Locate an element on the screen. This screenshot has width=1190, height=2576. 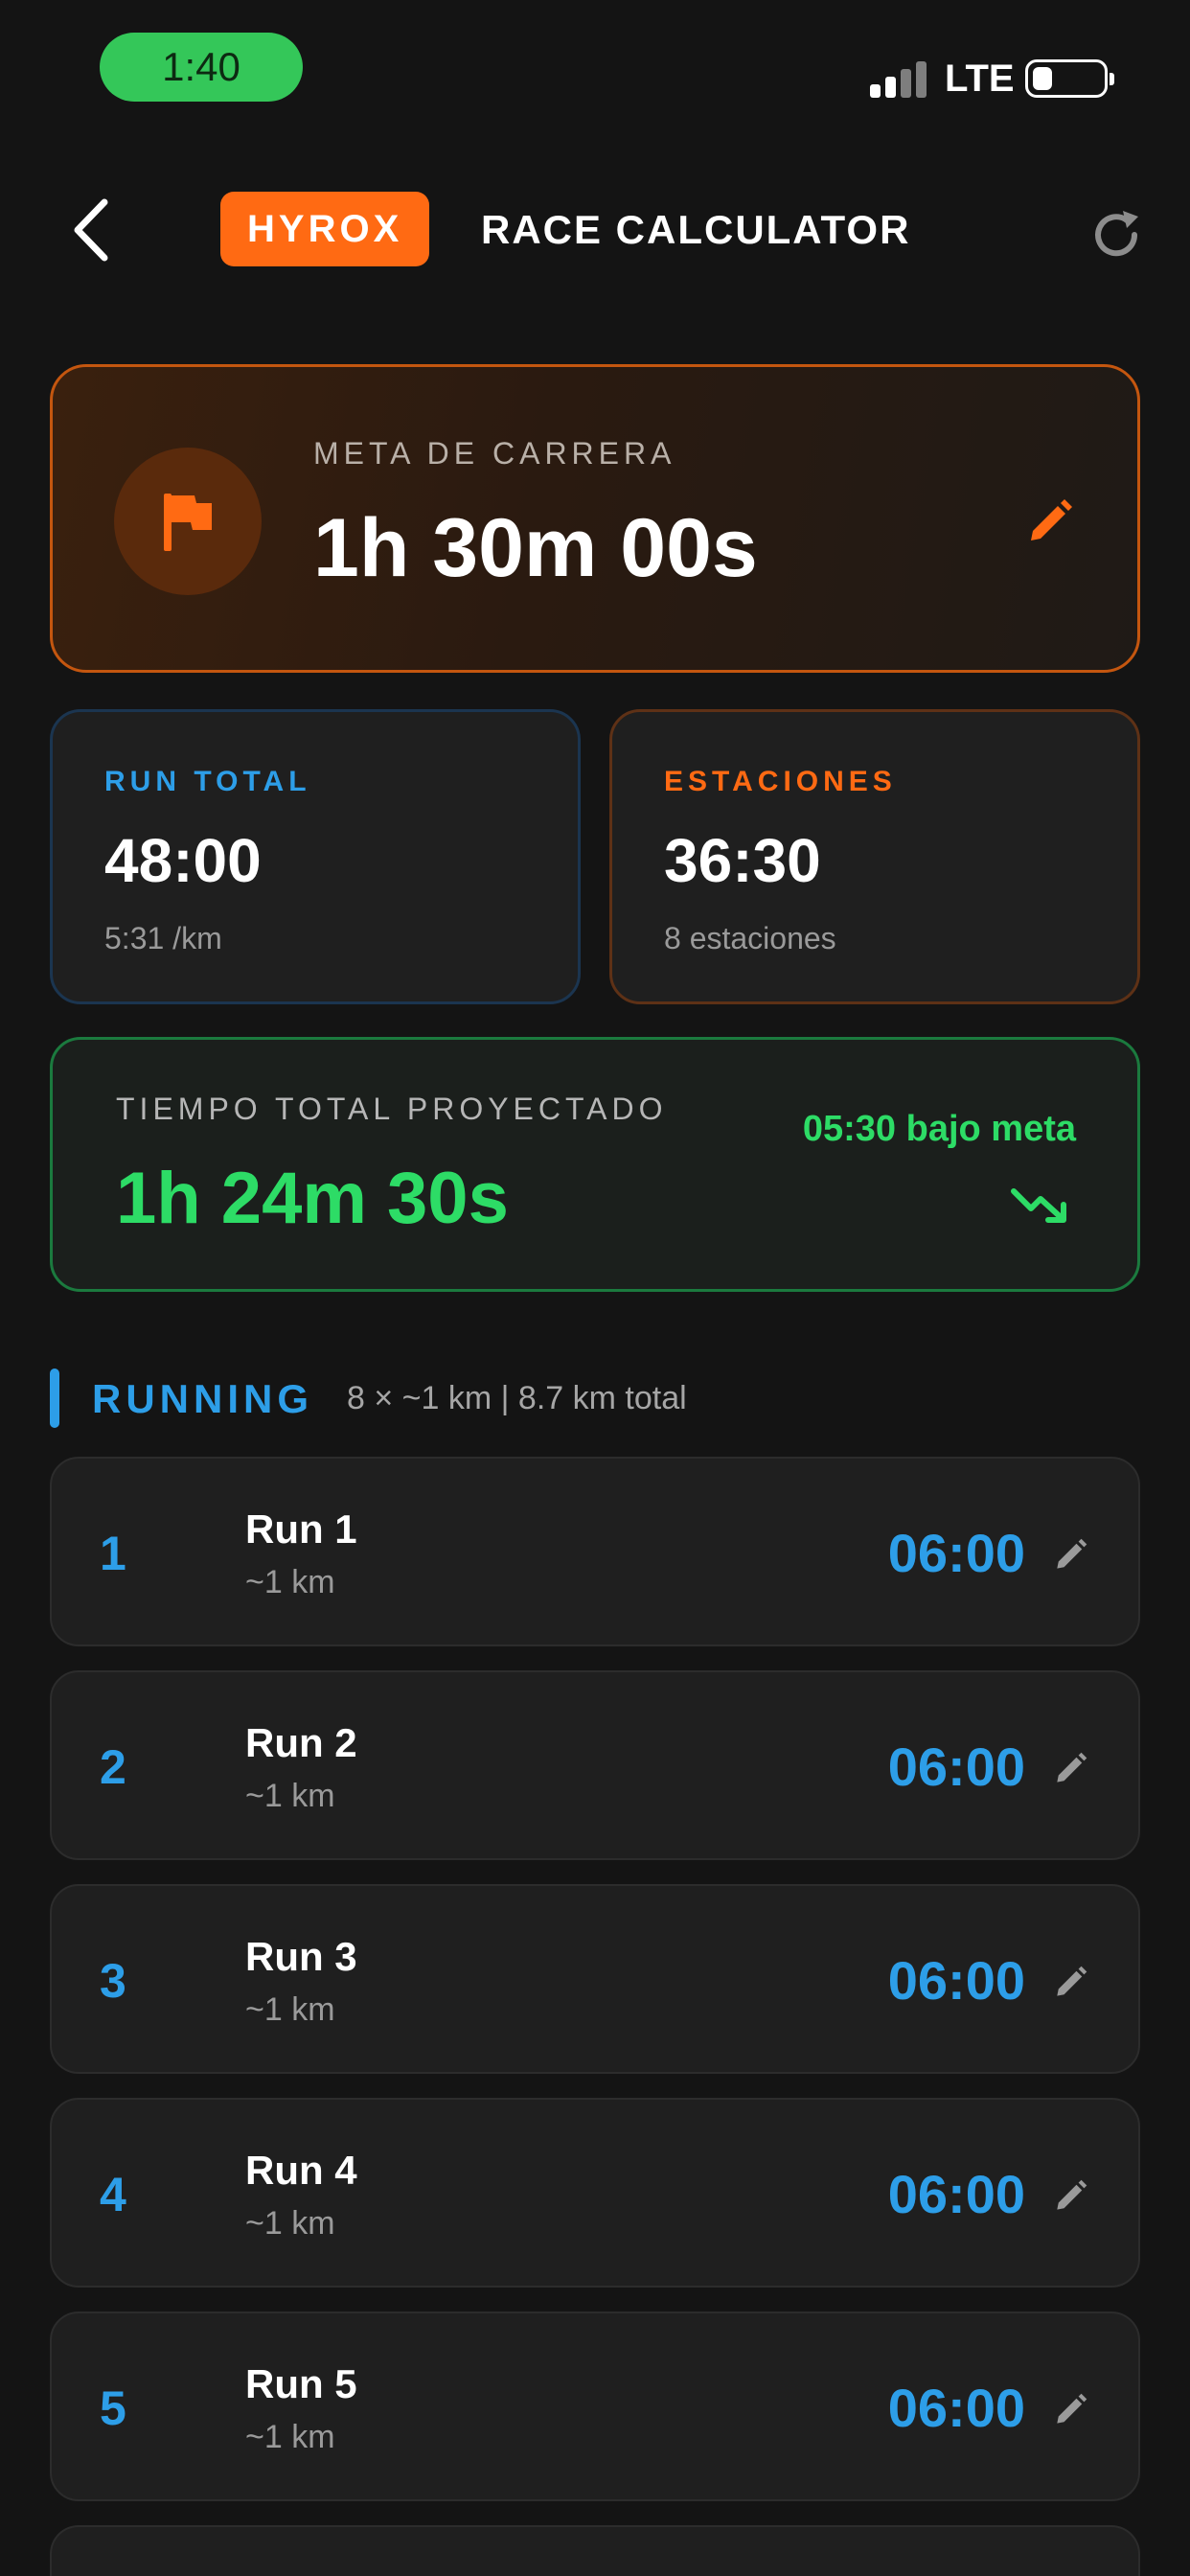
battery-icon is located at coordinates (1070, 78).